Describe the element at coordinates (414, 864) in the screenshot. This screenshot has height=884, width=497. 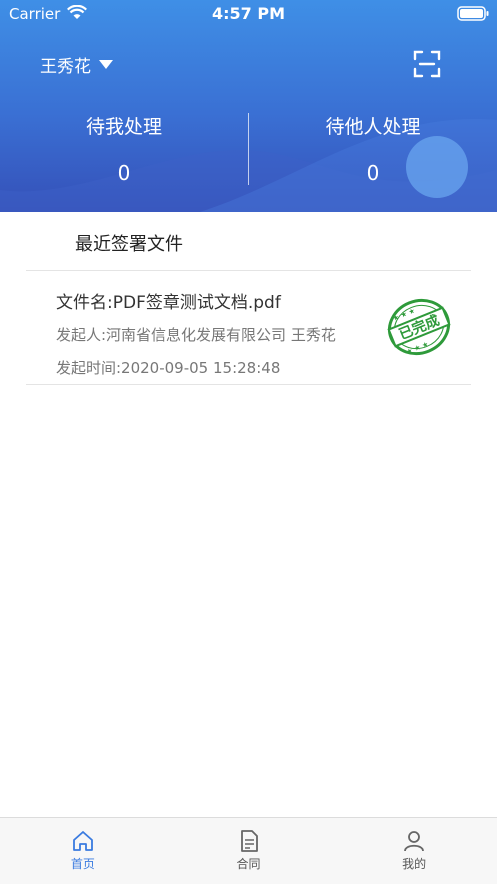
I see `tab-label: 我的` at that location.